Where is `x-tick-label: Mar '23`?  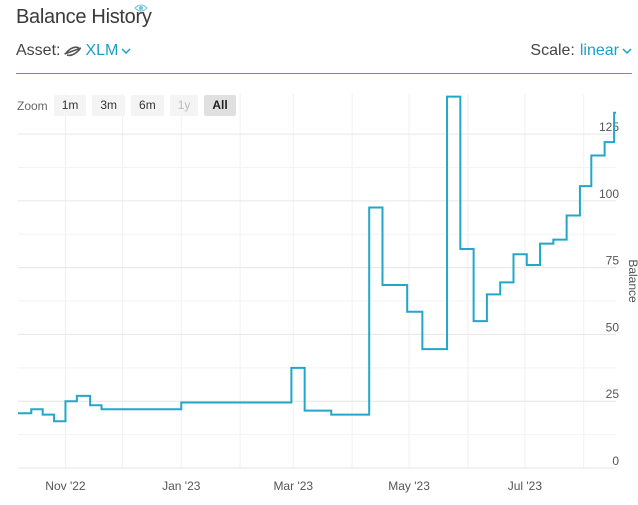 x-tick-label: Mar '23 is located at coordinates (293, 486).